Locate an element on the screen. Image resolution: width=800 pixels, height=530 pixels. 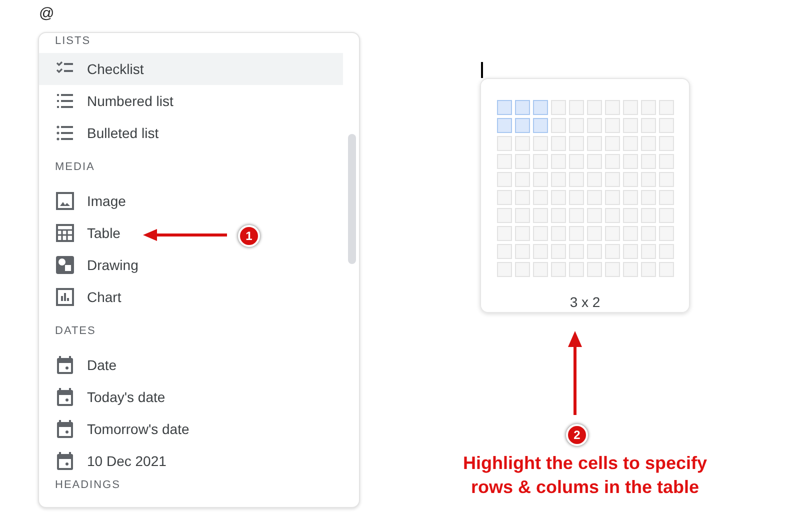
menu-item: Bulleted list is located at coordinates (107, 133).